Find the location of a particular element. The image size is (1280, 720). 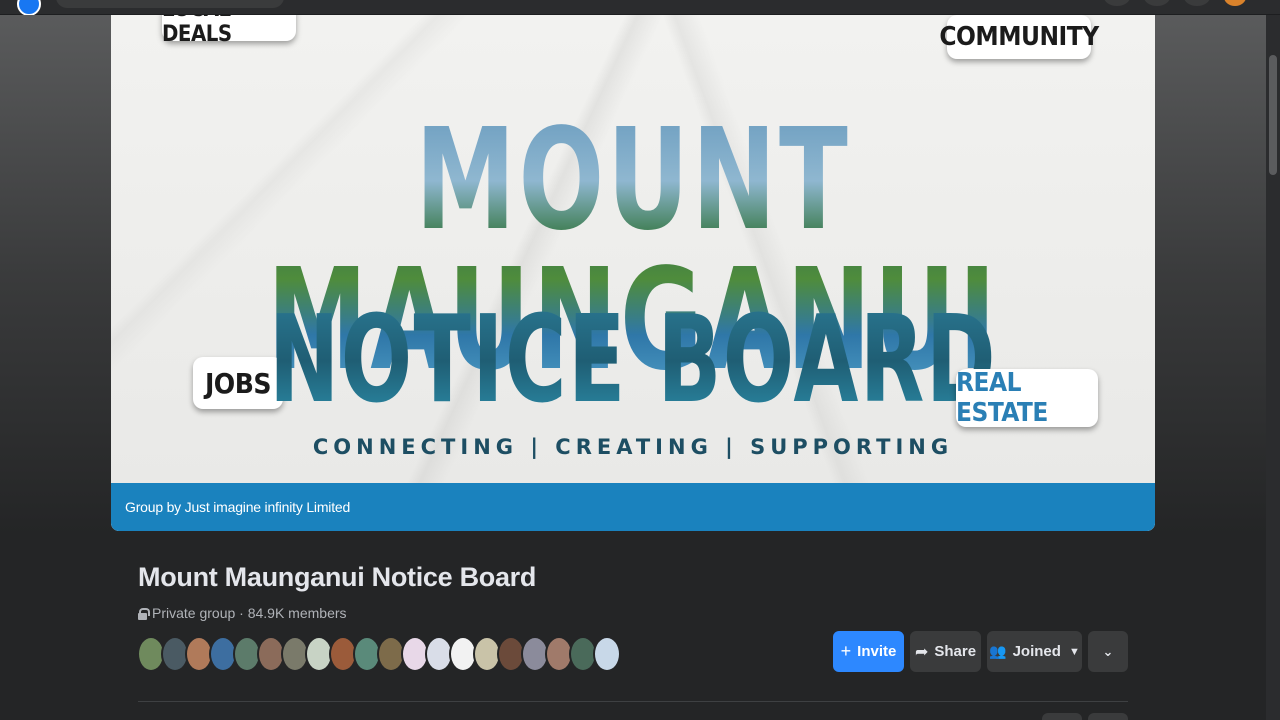

group-meta: Private group · 84.9K members is located at coordinates (242, 613).